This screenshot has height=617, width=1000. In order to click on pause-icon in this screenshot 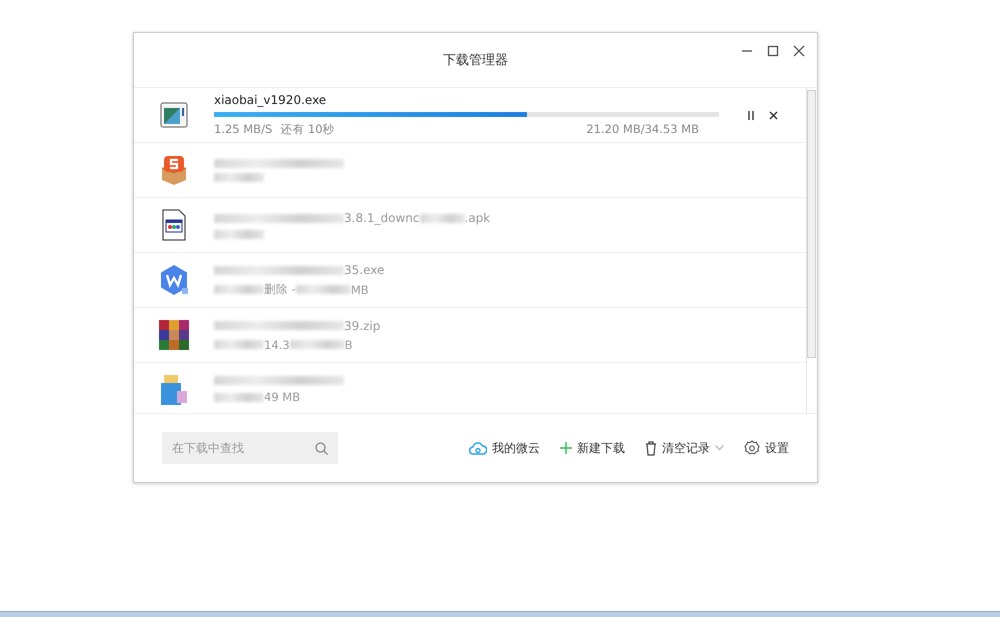, I will do `click(751, 115)`.